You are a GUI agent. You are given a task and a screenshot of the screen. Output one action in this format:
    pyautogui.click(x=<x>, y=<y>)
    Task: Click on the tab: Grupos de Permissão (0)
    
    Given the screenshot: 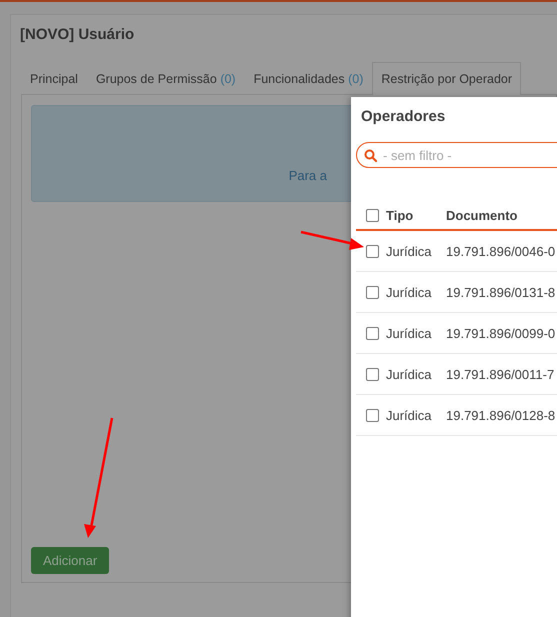 What is the action you would take?
    pyautogui.click(x=165, y=78)
    